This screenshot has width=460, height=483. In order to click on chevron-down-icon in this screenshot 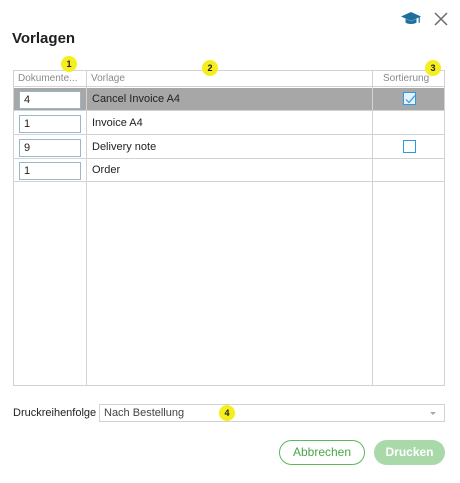, I will do `click(433, 413)`.